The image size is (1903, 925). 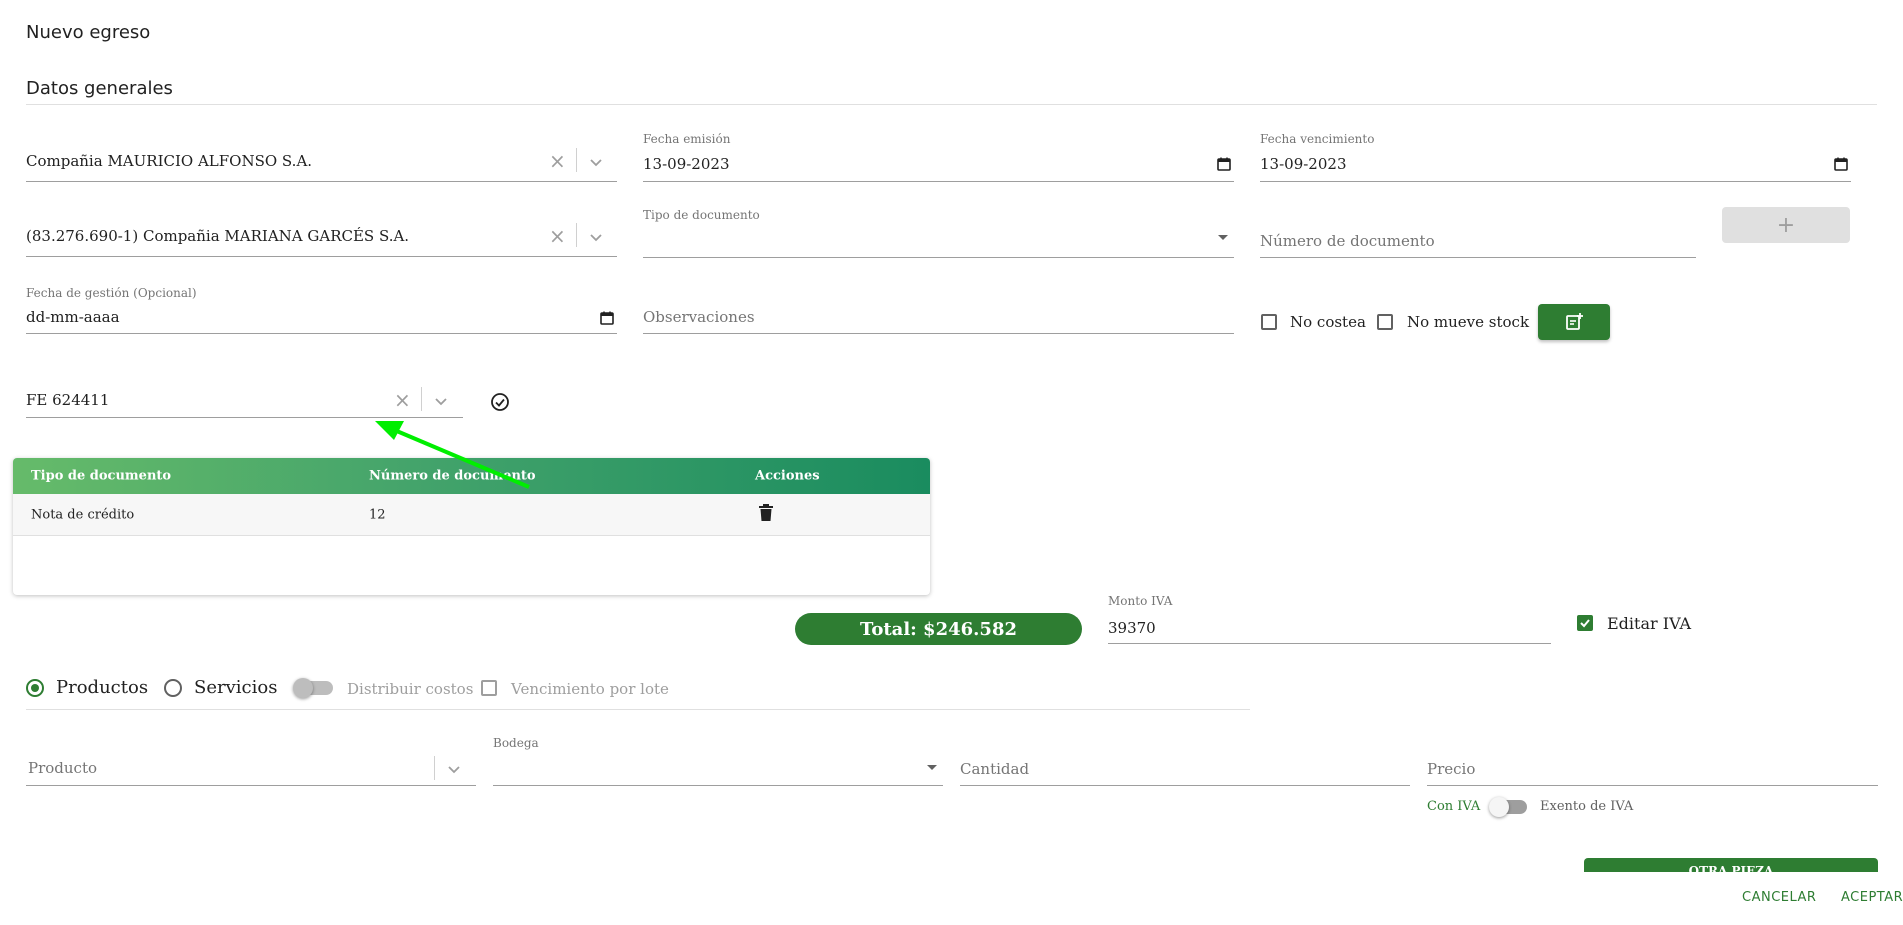 What do you see at coordinates (63, 768) in the screenshot?
I see `product-placeholder: Producto` at bounding box center [63, 768].